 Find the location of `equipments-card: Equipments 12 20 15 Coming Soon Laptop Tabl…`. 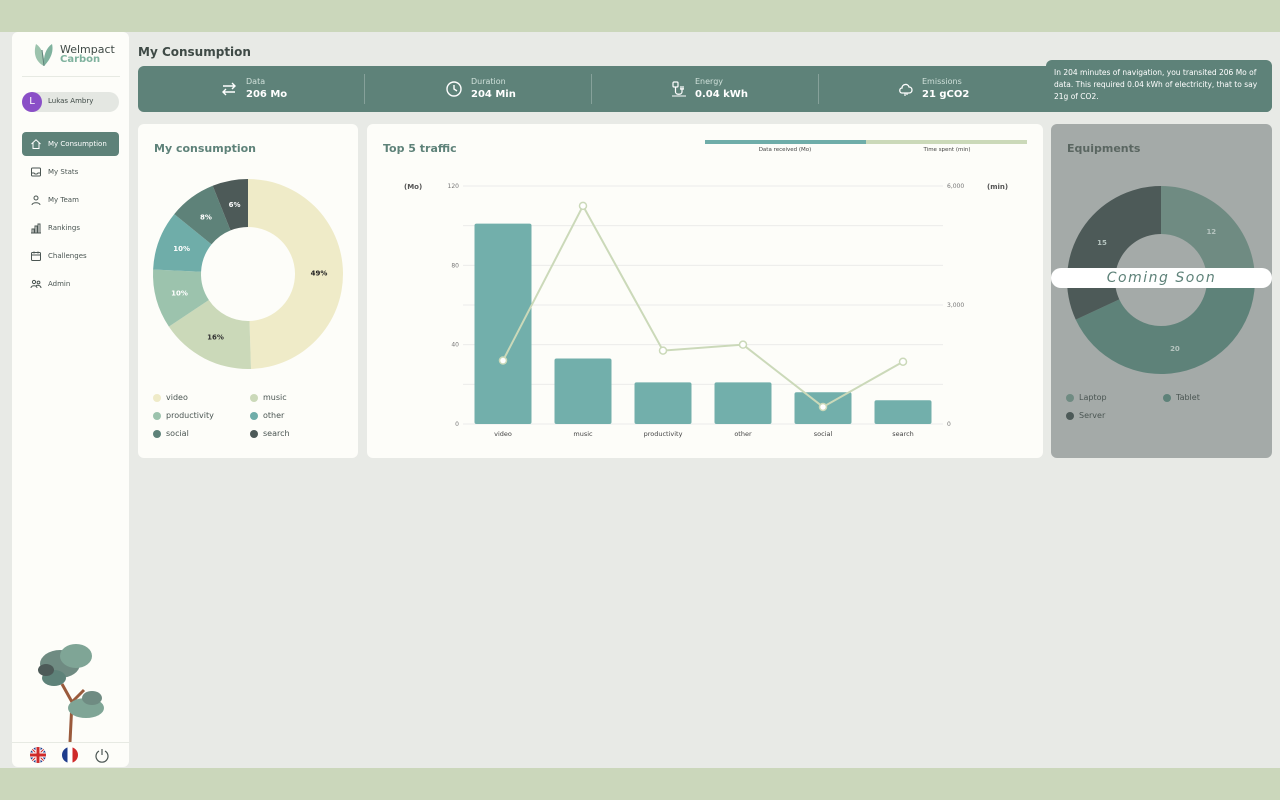

equipments-card: Equipments 12 20 15 Coming Soon Laptop Tabl… is located at coordinates (1161, 291).